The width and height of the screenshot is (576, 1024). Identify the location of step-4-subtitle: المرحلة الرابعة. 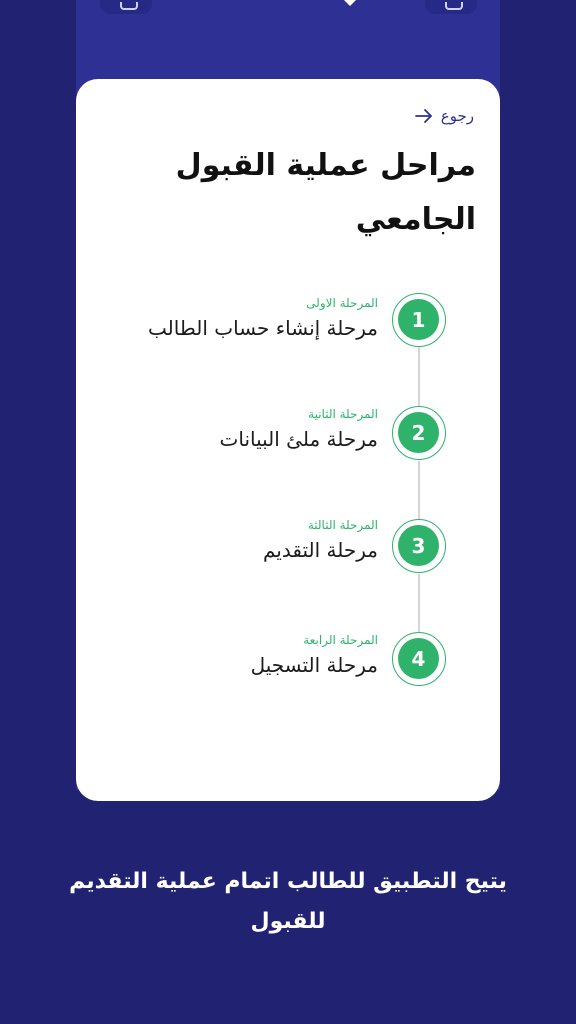
(340, 640).